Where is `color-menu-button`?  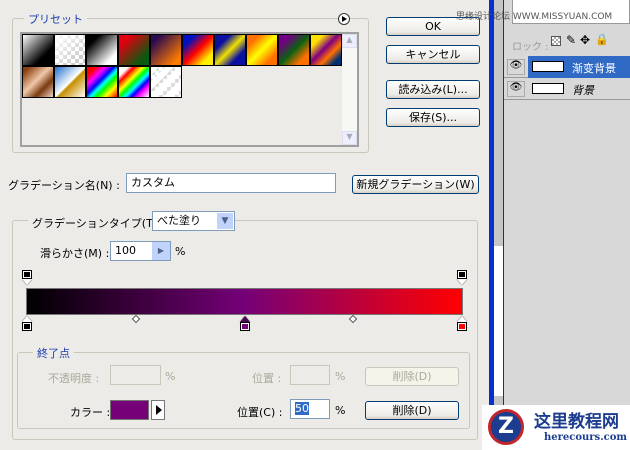
color-menu-button is located at coordinates (158, 410).